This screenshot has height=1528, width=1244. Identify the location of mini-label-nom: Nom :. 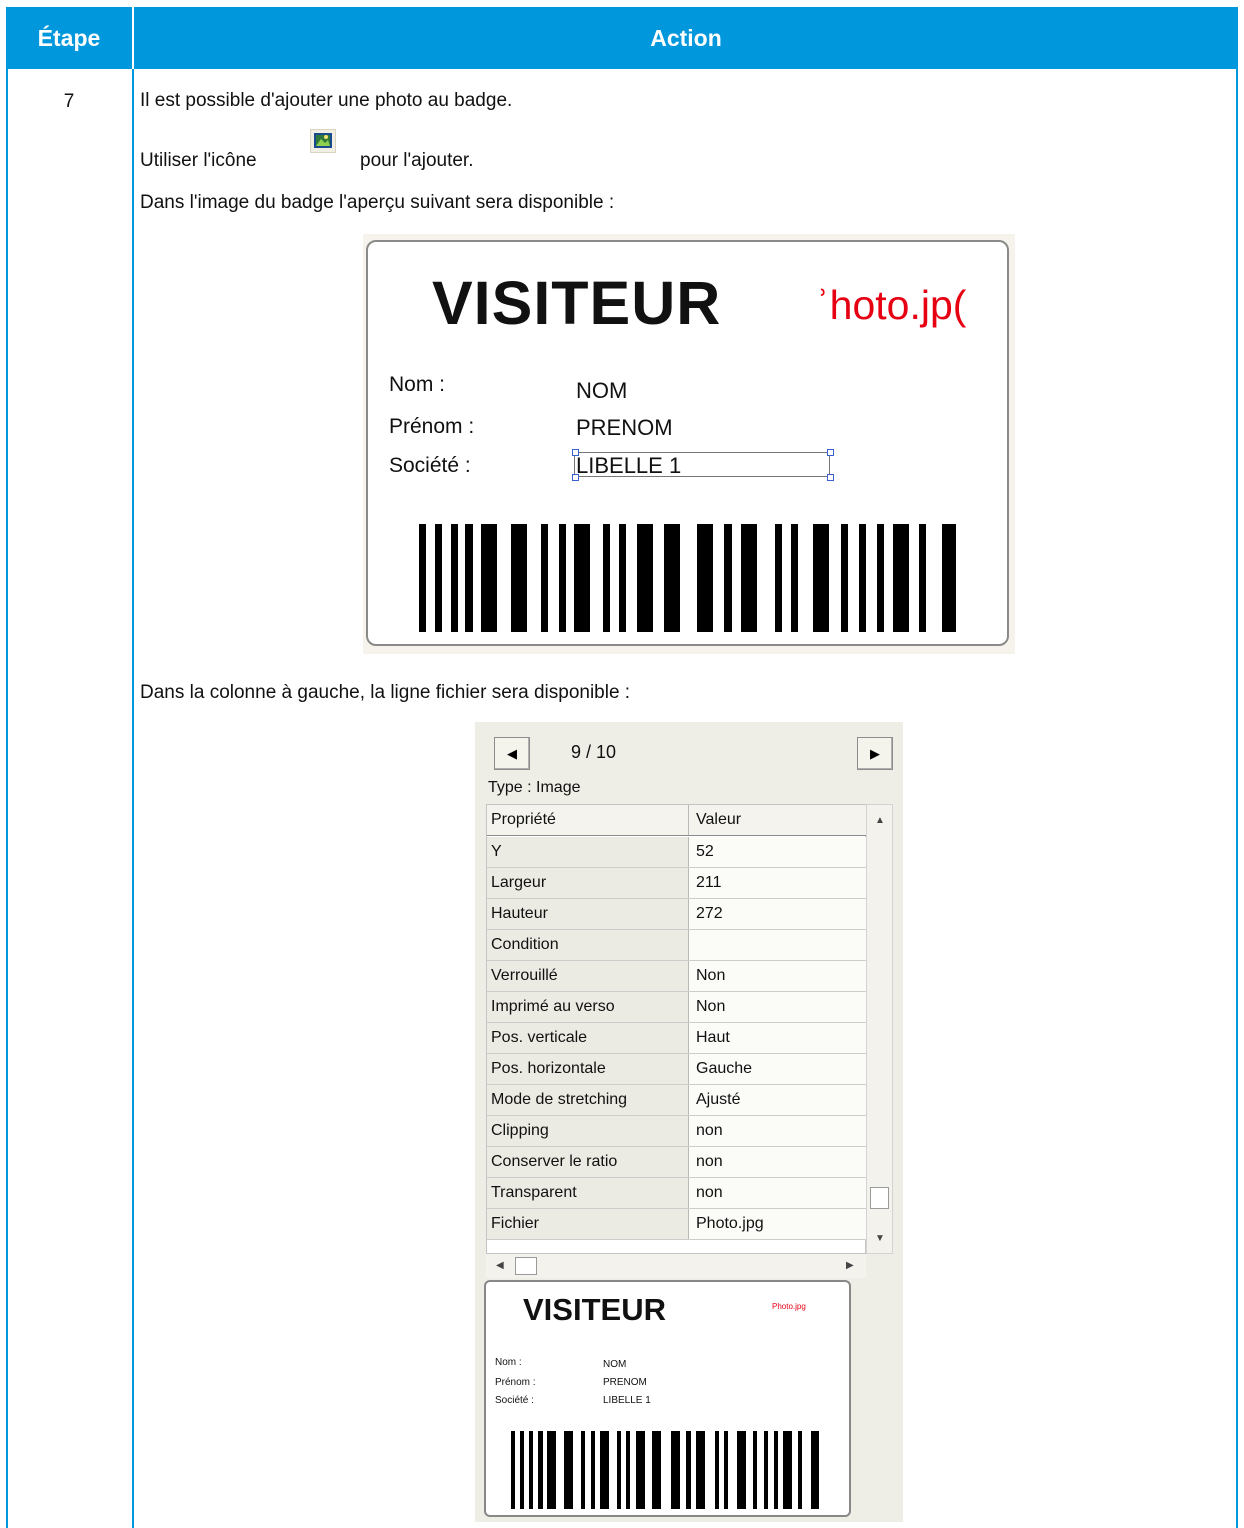
(508, 1362).